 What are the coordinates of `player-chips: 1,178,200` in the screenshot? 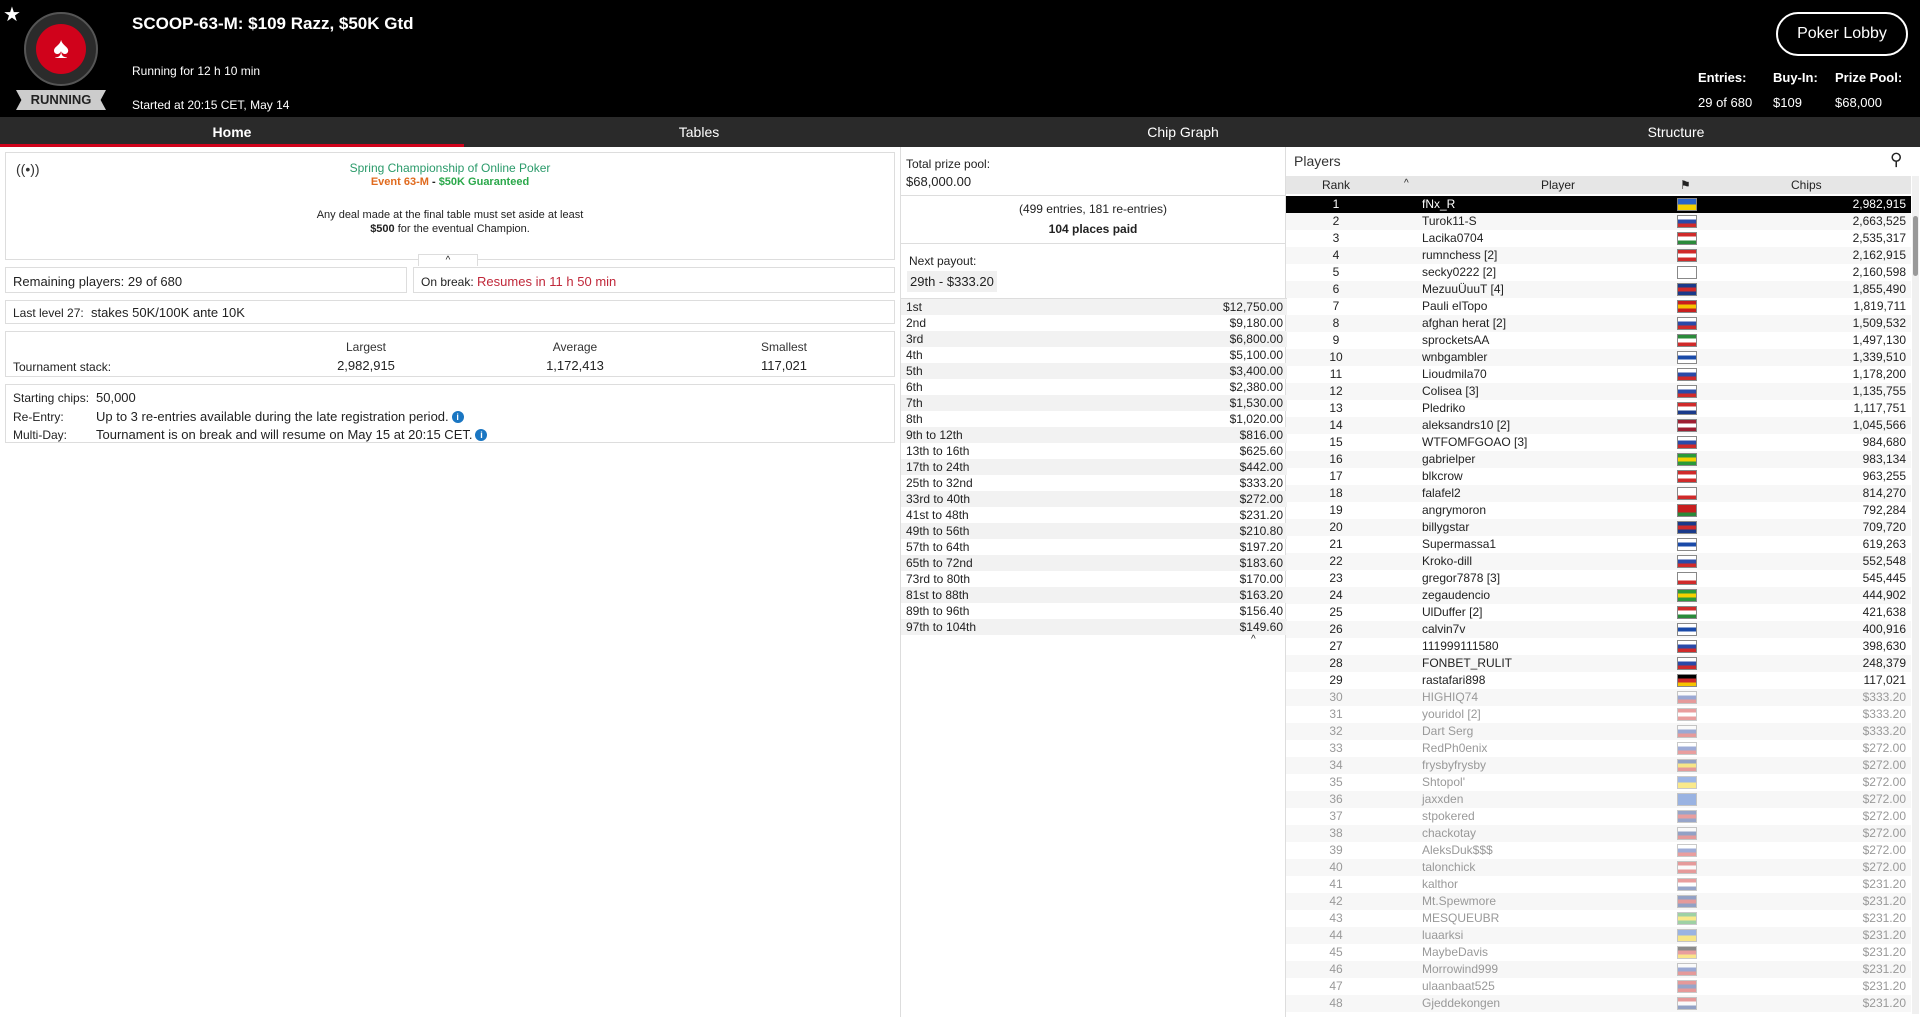 It's located at (1879, 374).